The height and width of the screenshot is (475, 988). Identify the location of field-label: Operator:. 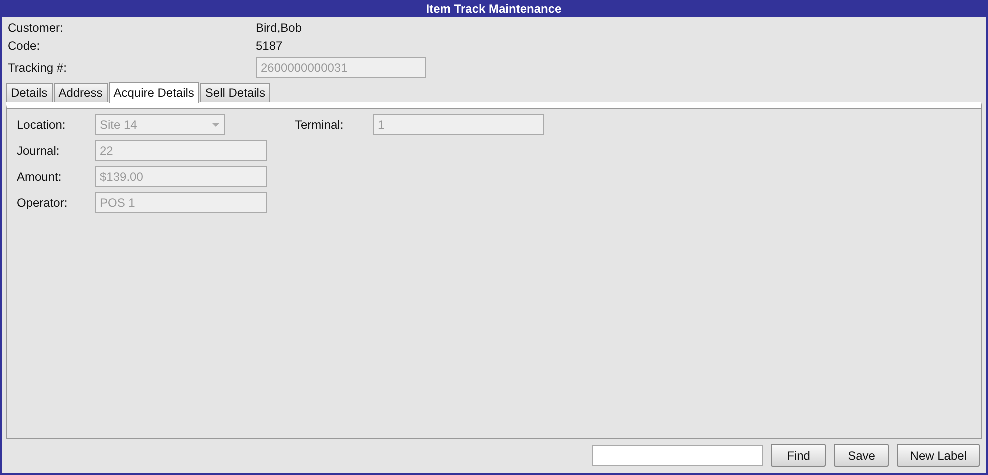
(43, 203).